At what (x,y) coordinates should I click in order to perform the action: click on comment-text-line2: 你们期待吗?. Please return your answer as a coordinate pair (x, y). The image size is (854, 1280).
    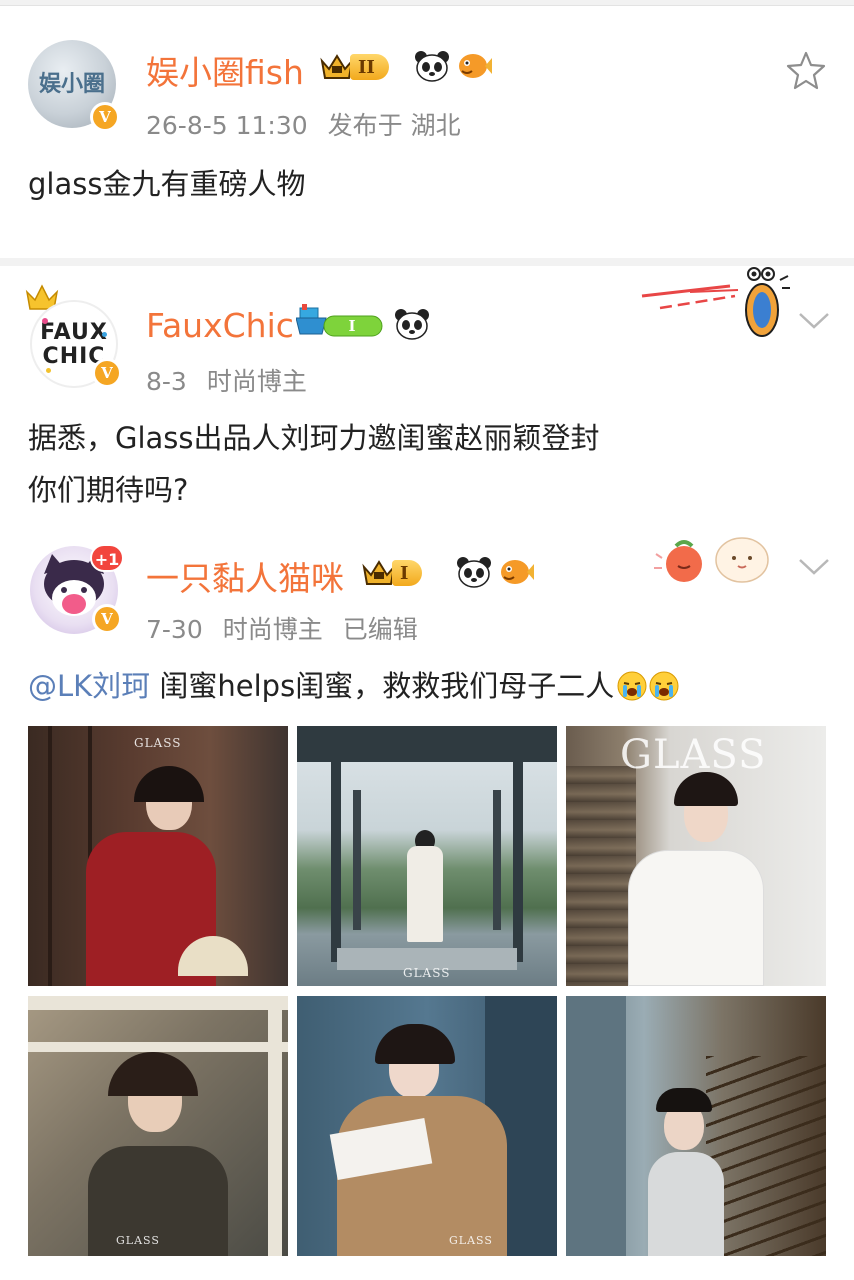
    Looking at the image, I should click on (108, 490).